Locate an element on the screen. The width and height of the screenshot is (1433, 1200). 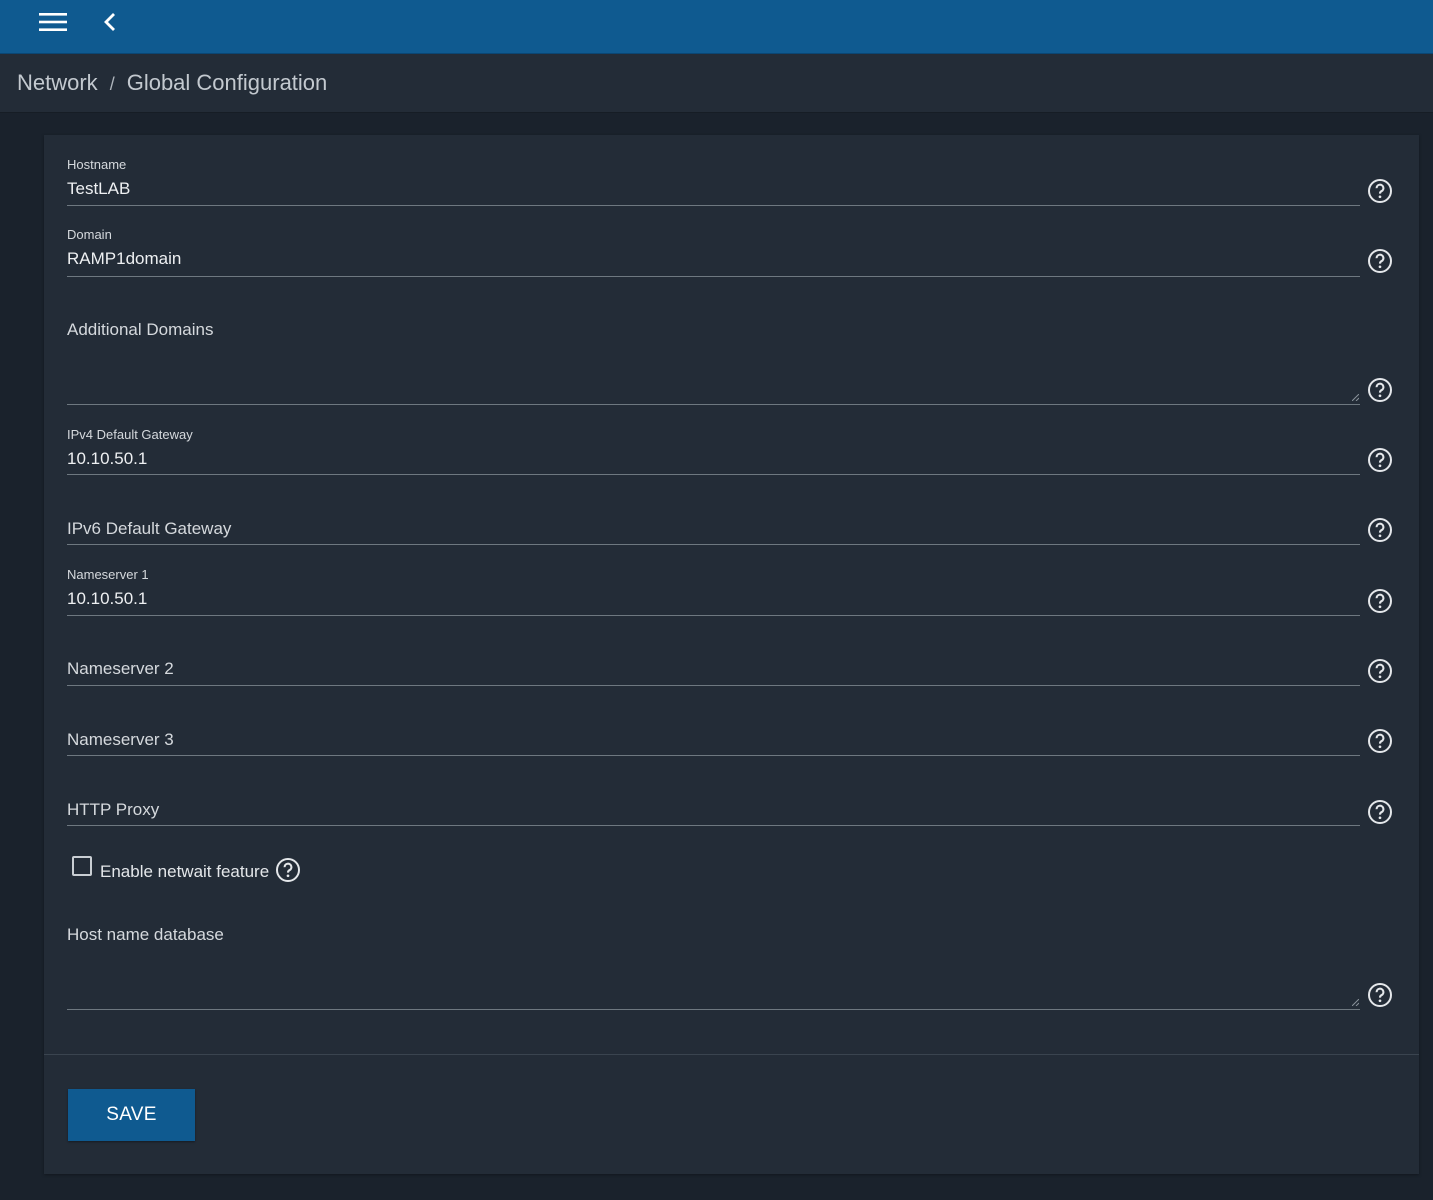
top-toolbar is located at coordinates (716, 27).